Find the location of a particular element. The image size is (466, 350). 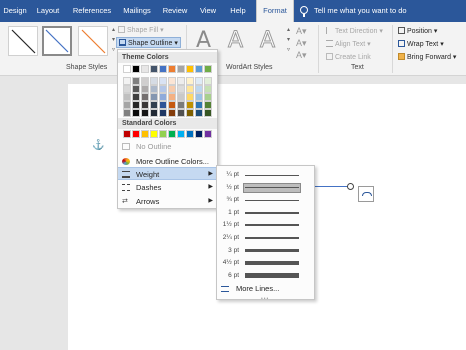

dashes-item: Dashes ▶ is located at coordinates (167, 187).